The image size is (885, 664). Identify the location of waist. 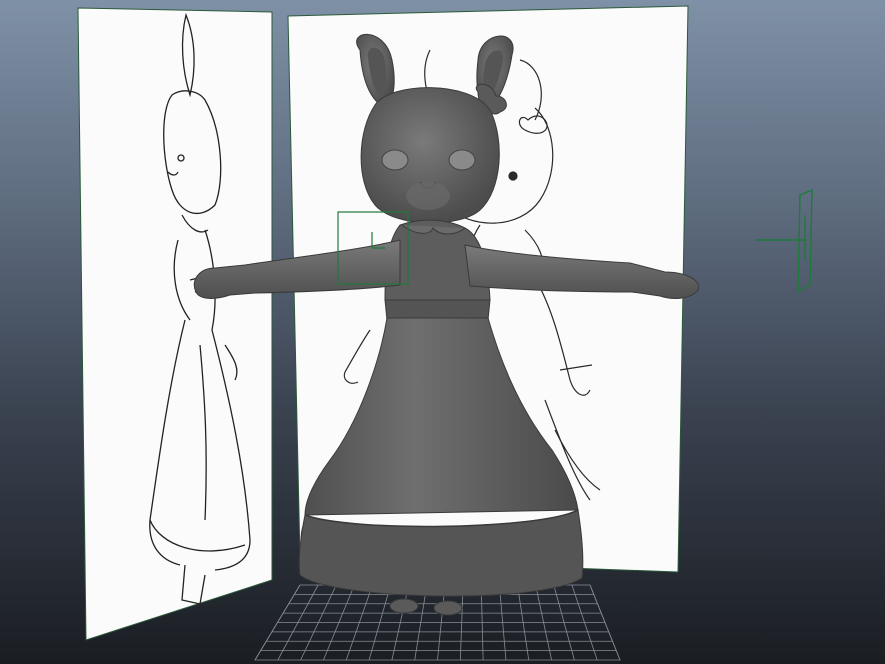
(437, 310).